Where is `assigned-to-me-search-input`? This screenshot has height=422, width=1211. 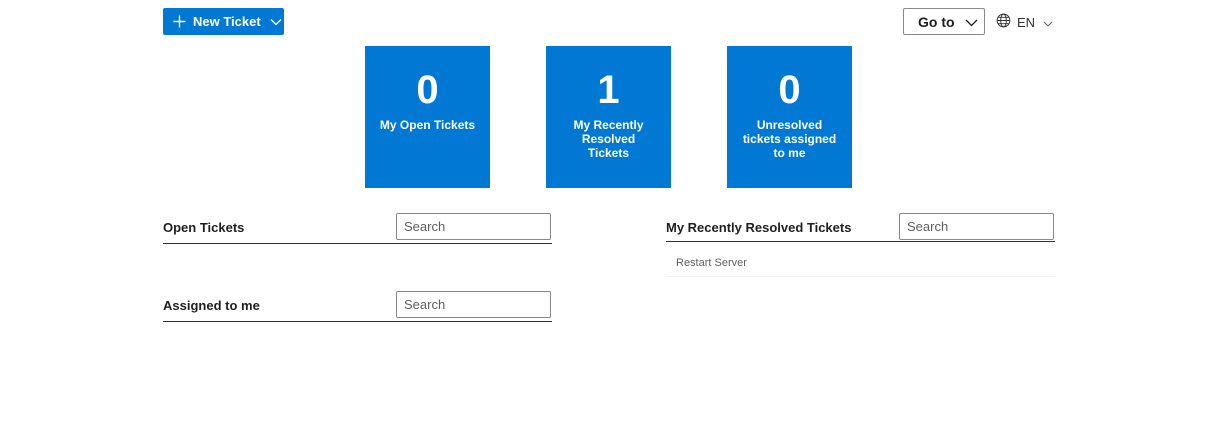 assigned-to-me-search-input is located at coordinates (473, 304).